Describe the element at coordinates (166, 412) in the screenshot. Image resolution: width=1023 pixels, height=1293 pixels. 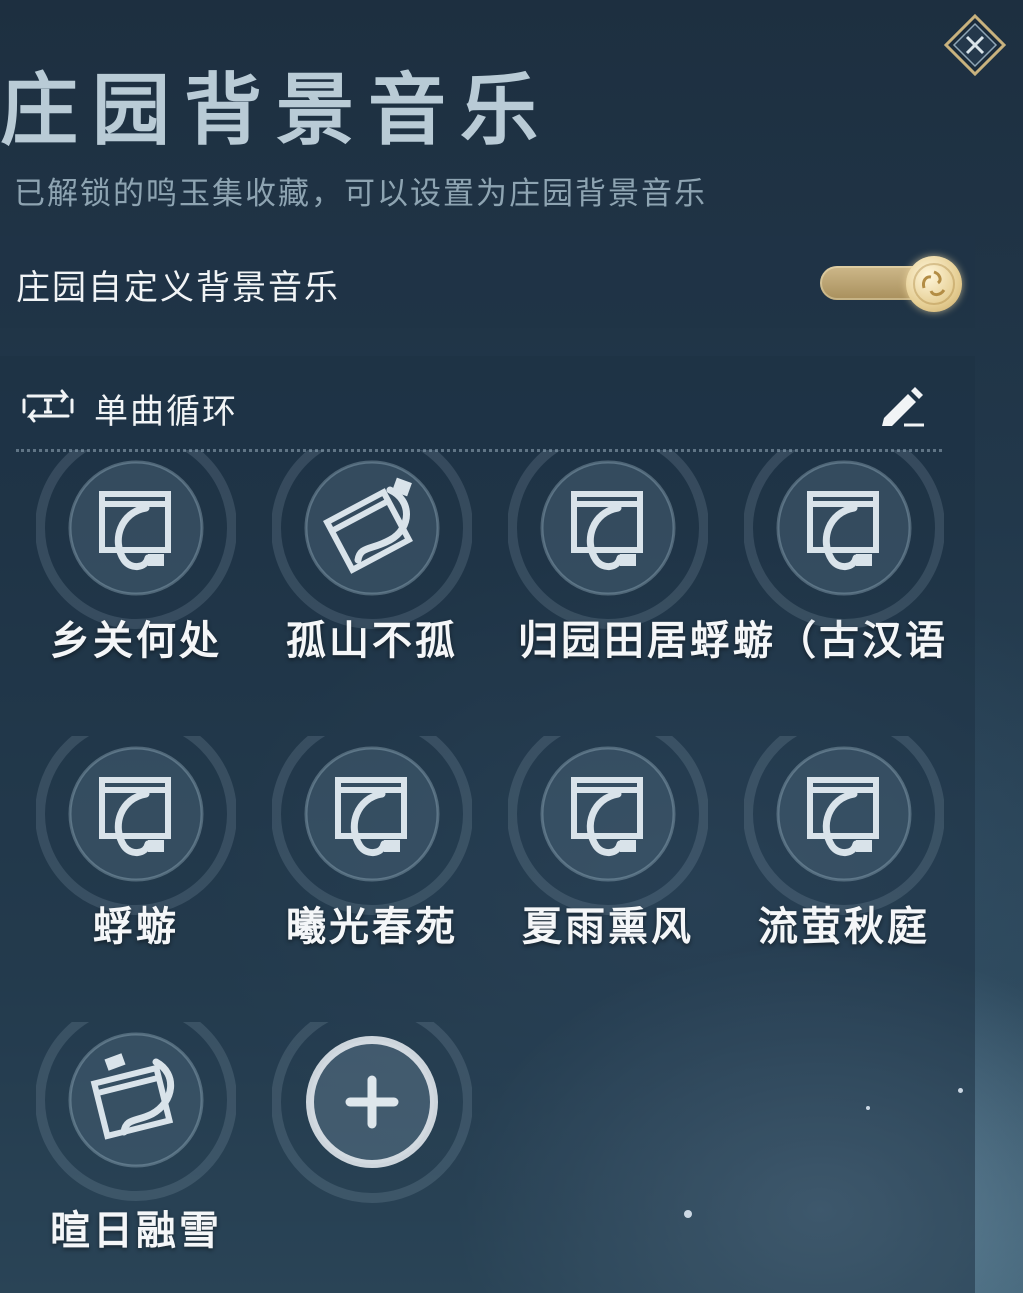
I see `playback-mode-label: 单曲循环` at that location.